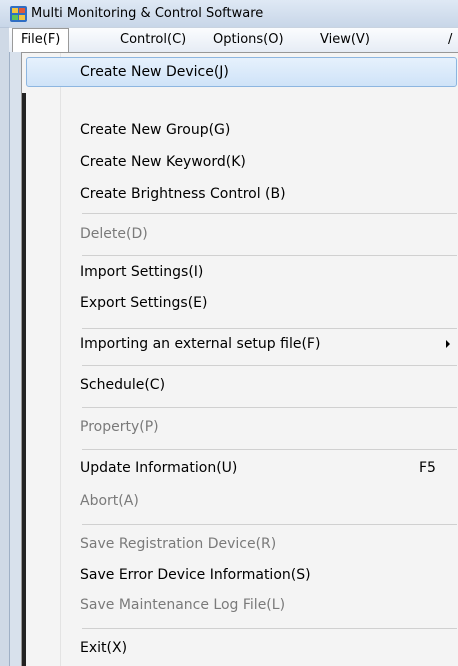  I want to click on menu-item-label: Update Information(U), so click(159, 468).